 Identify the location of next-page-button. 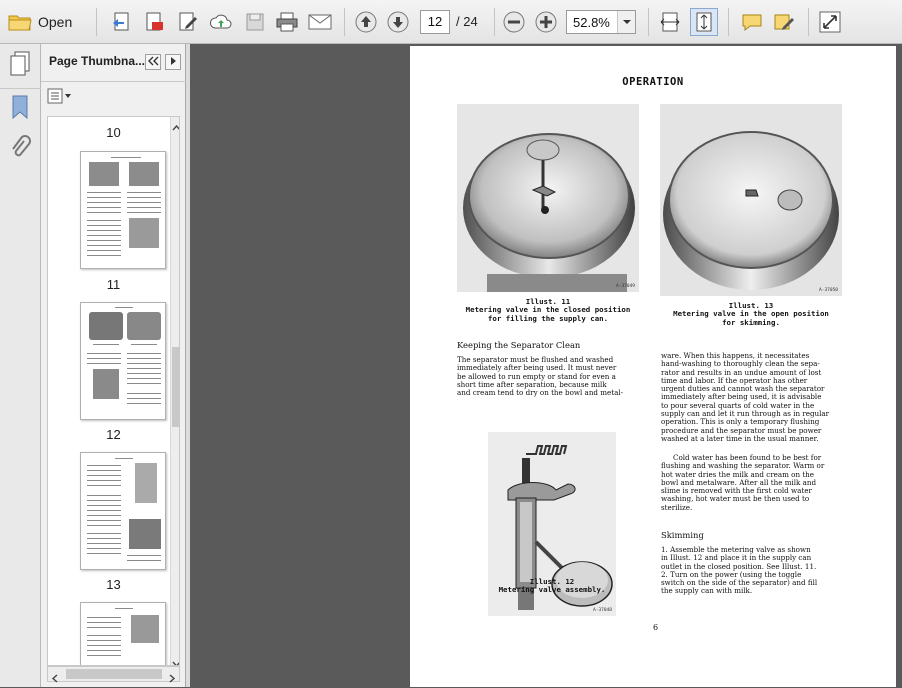
(398, 22).